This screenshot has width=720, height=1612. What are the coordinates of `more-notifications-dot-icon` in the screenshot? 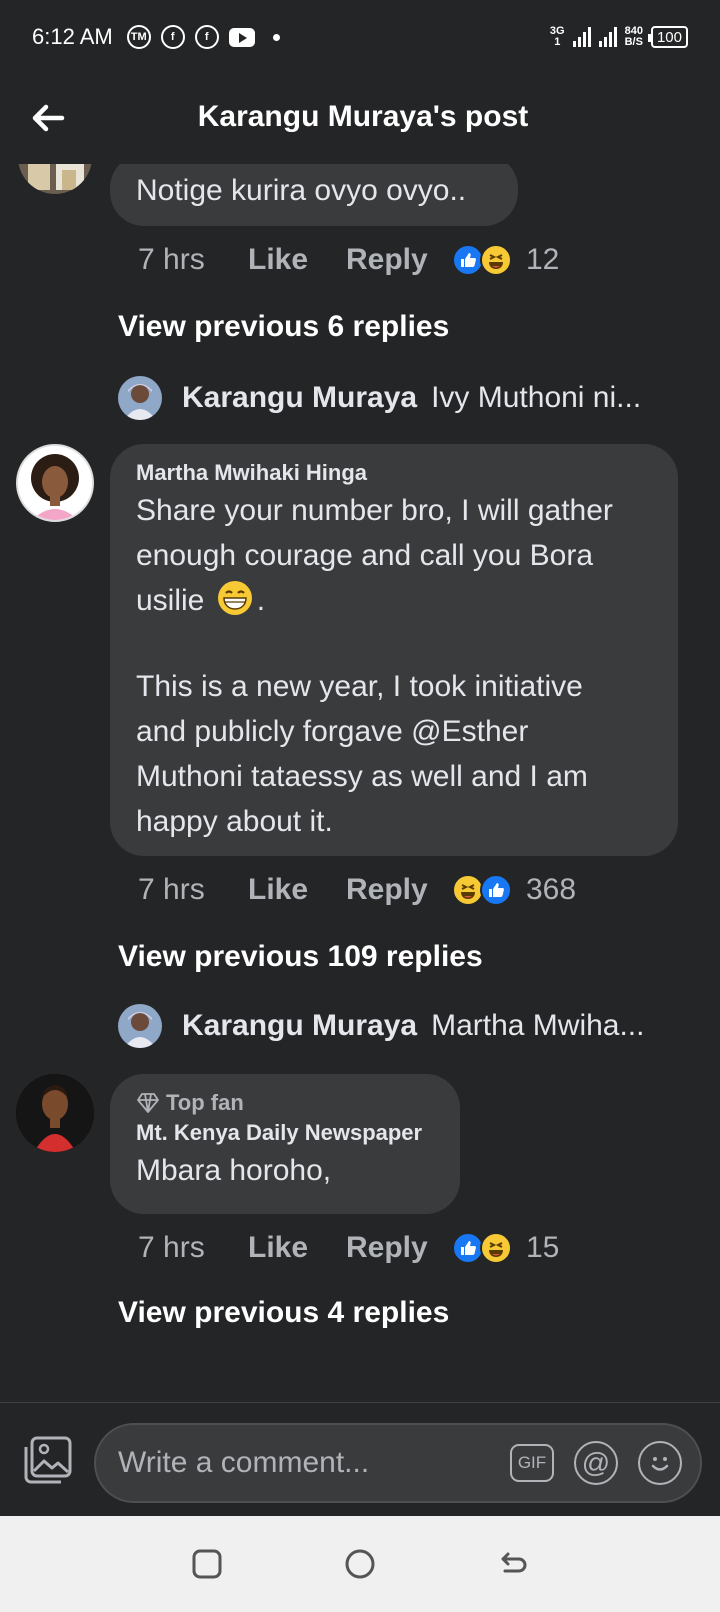 It's located at (276, 37).